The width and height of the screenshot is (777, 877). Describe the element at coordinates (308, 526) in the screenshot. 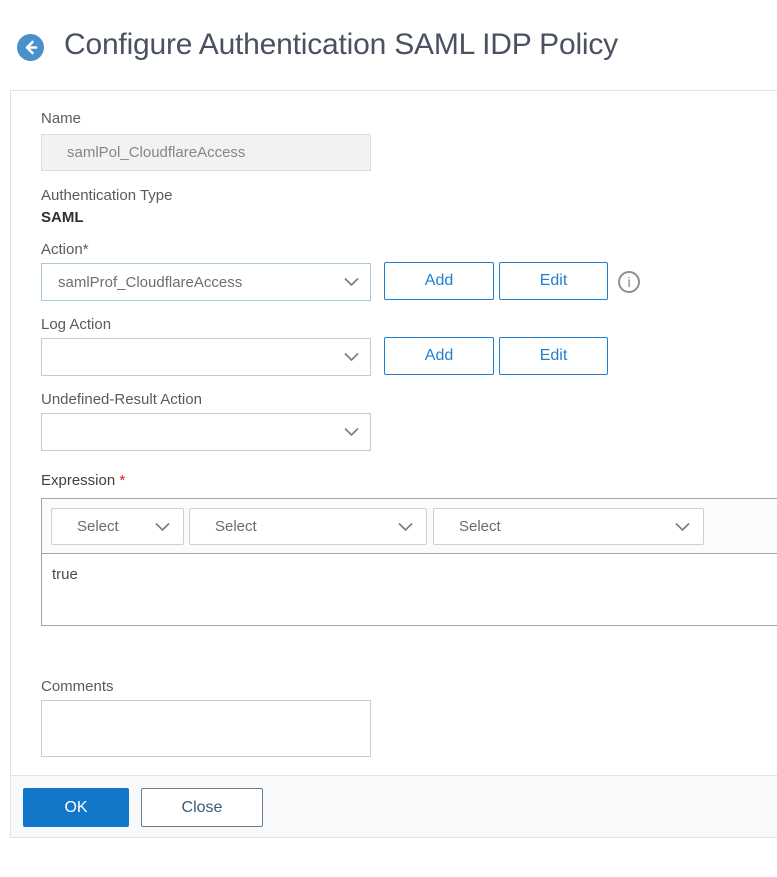

I see `expression-select-2: Select` at that location.